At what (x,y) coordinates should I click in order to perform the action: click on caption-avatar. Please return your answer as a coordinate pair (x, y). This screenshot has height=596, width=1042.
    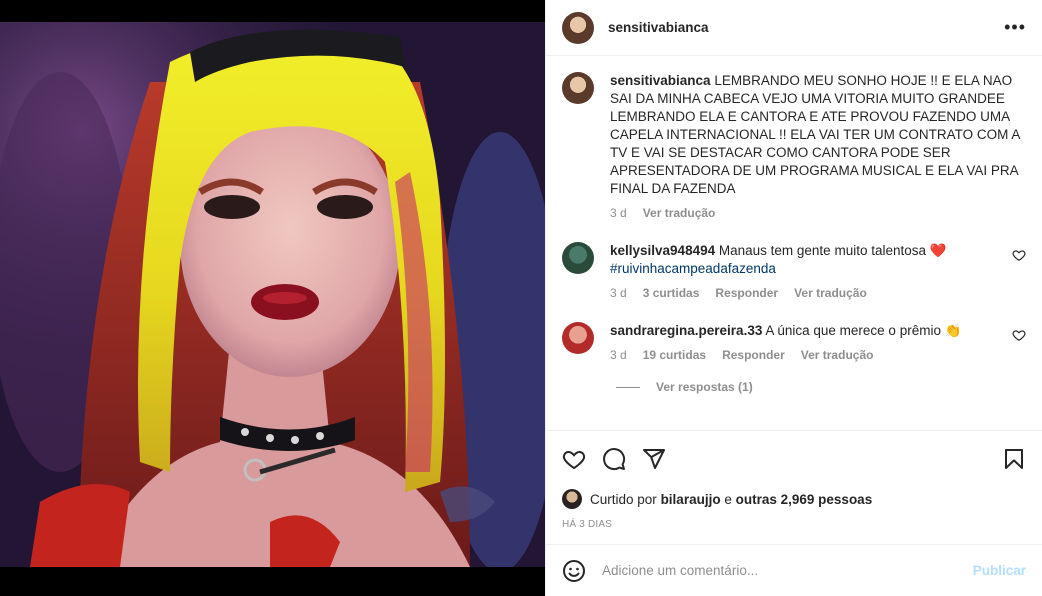
    Looking at the image, I should click on (578, 88).